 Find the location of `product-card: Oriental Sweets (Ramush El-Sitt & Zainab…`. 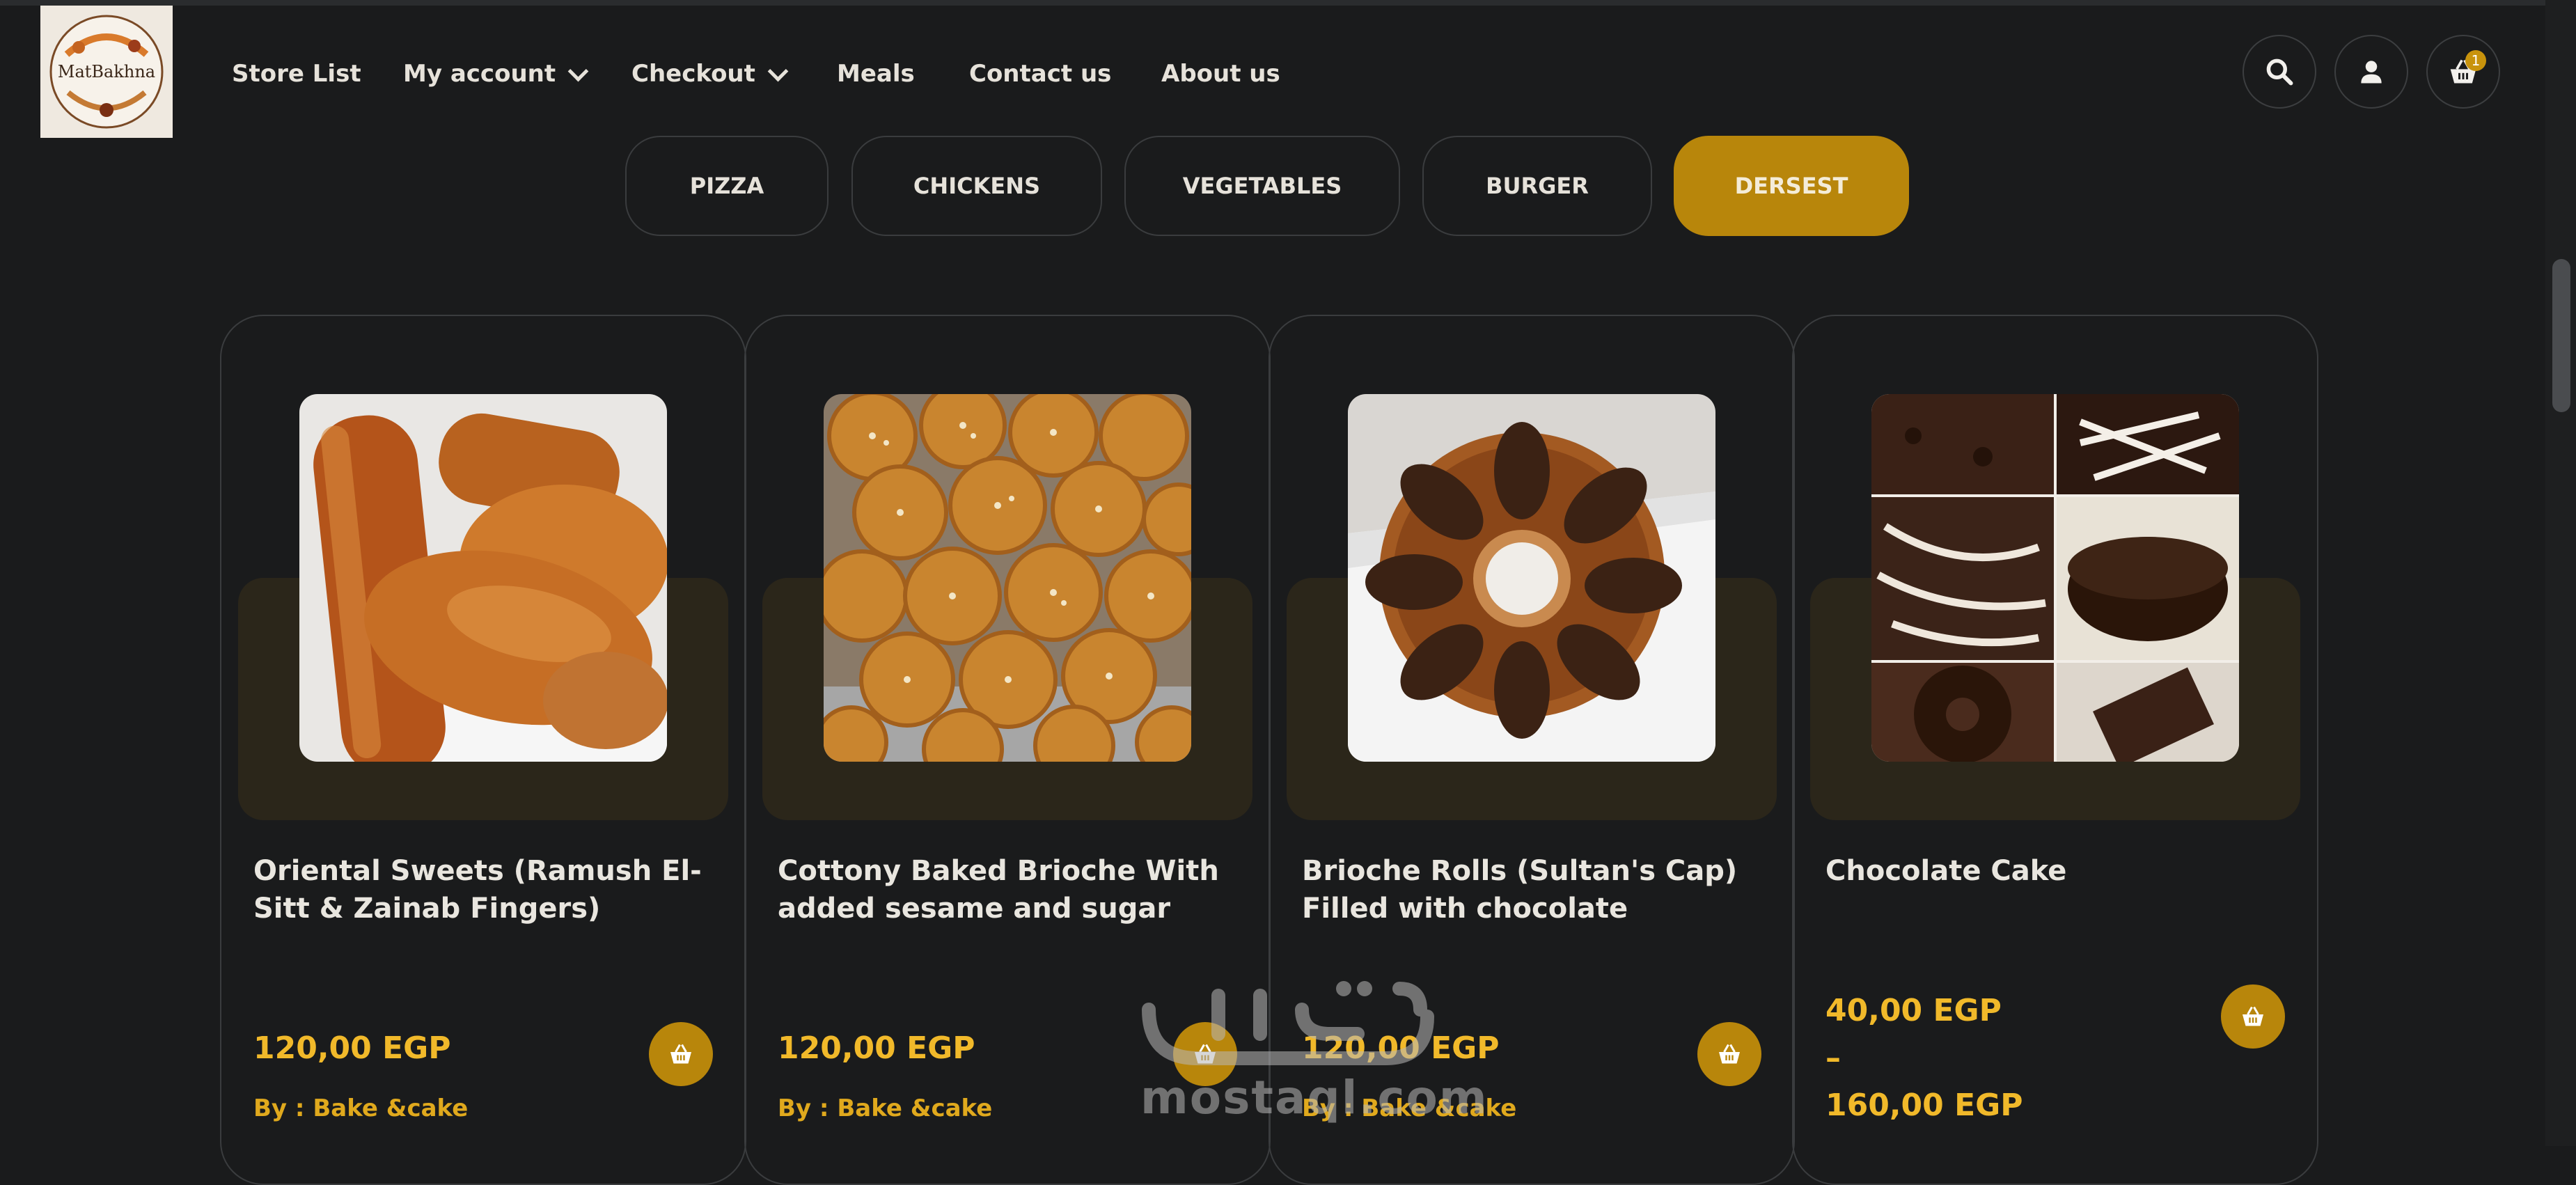

product-card: Oriental Sweets (Ramush El-Sitt & Zainab… is located at coordinates (483, 750).